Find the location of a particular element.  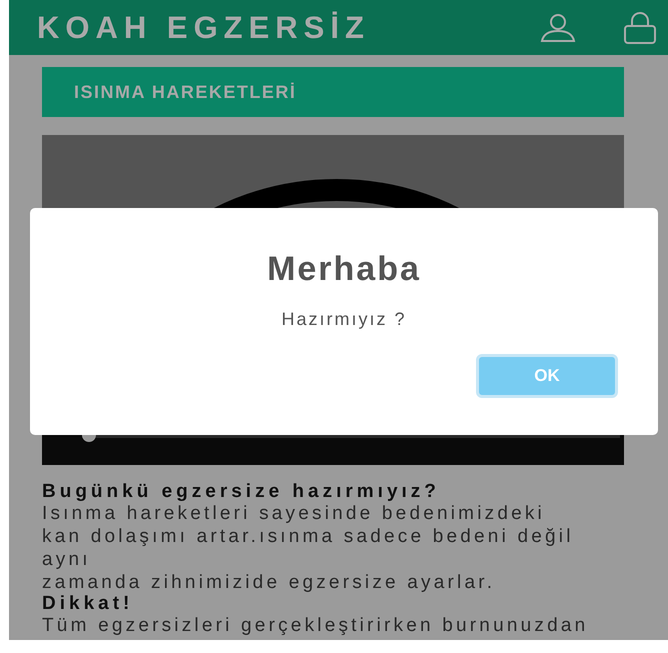

dialog-title: Merhaba is located at coordinates (344, 269).